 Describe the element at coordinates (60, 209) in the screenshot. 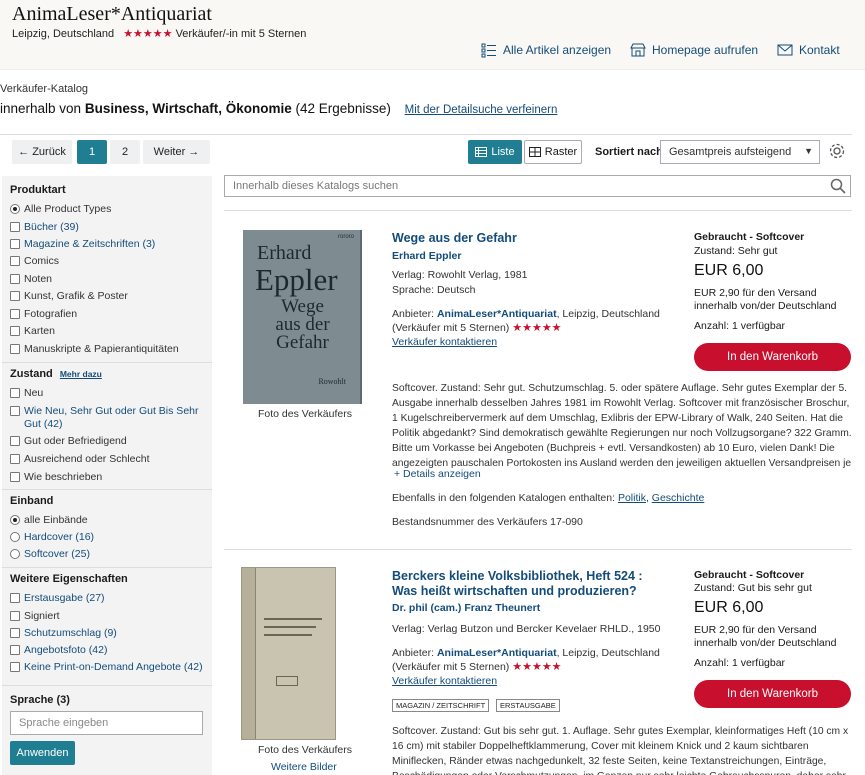

I see `filter-all-product-types: Alle Product Types` at that location.